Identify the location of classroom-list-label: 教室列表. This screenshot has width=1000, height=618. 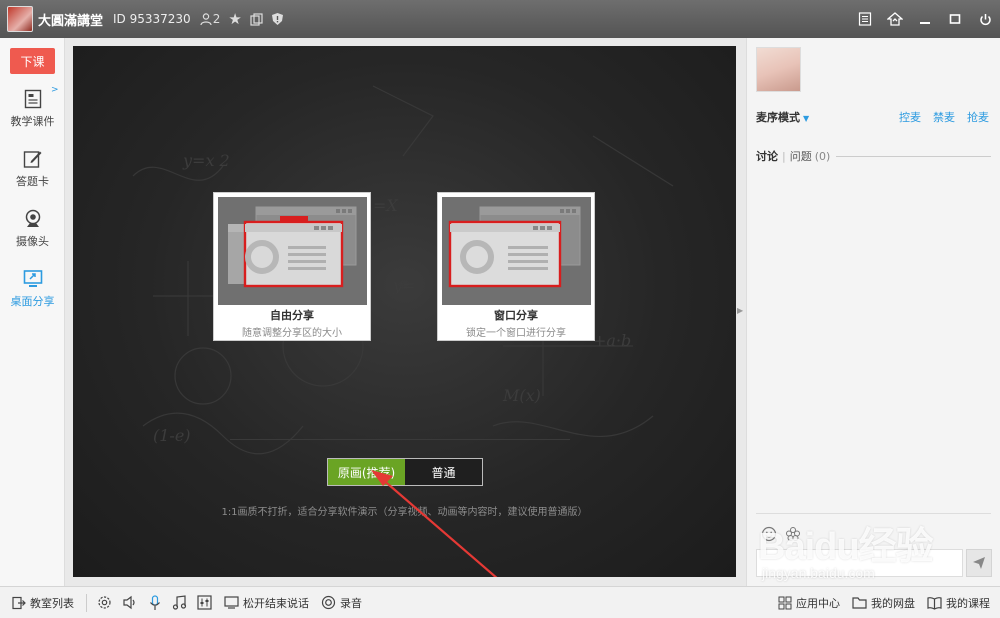
(52, 603).